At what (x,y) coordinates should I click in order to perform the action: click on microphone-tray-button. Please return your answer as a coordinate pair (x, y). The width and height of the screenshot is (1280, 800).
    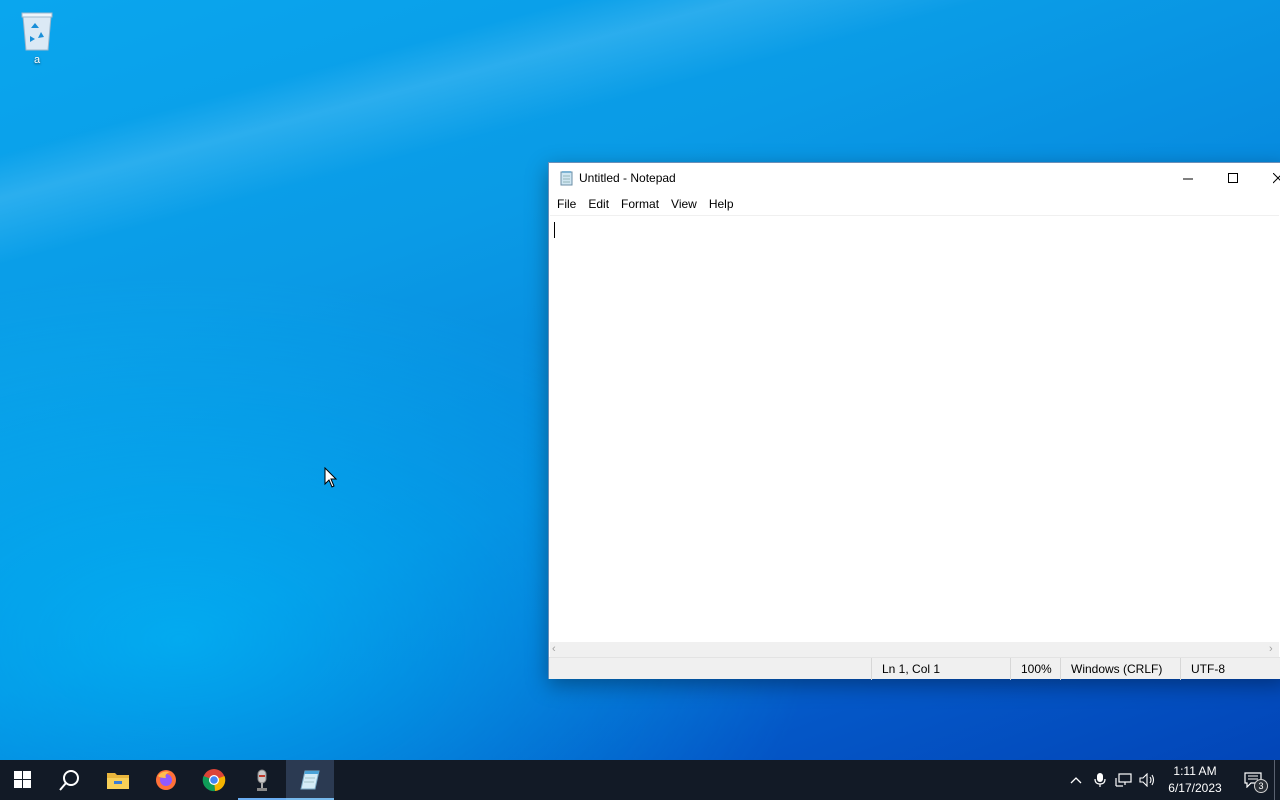
    Looking at the image, I should click on (1100, 780).